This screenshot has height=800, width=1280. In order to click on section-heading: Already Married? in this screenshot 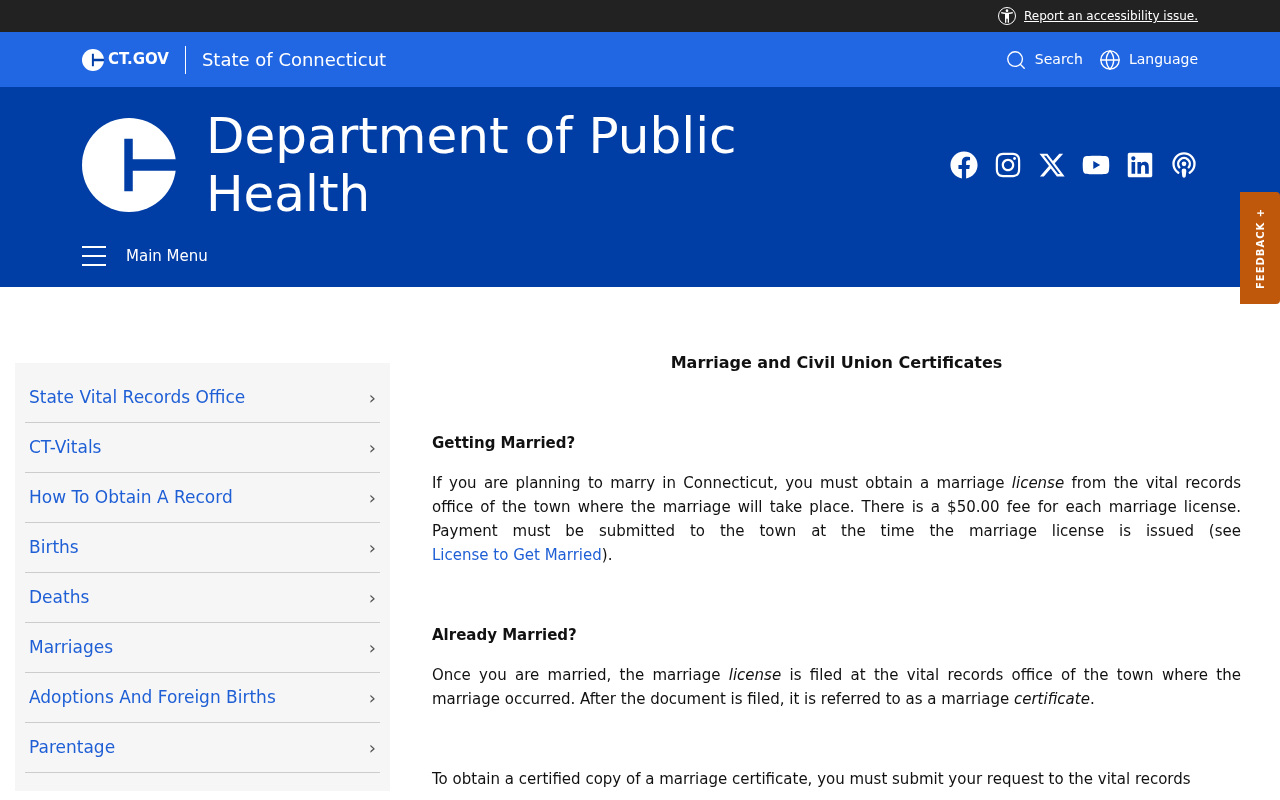, I will do `click(505, 635)`.